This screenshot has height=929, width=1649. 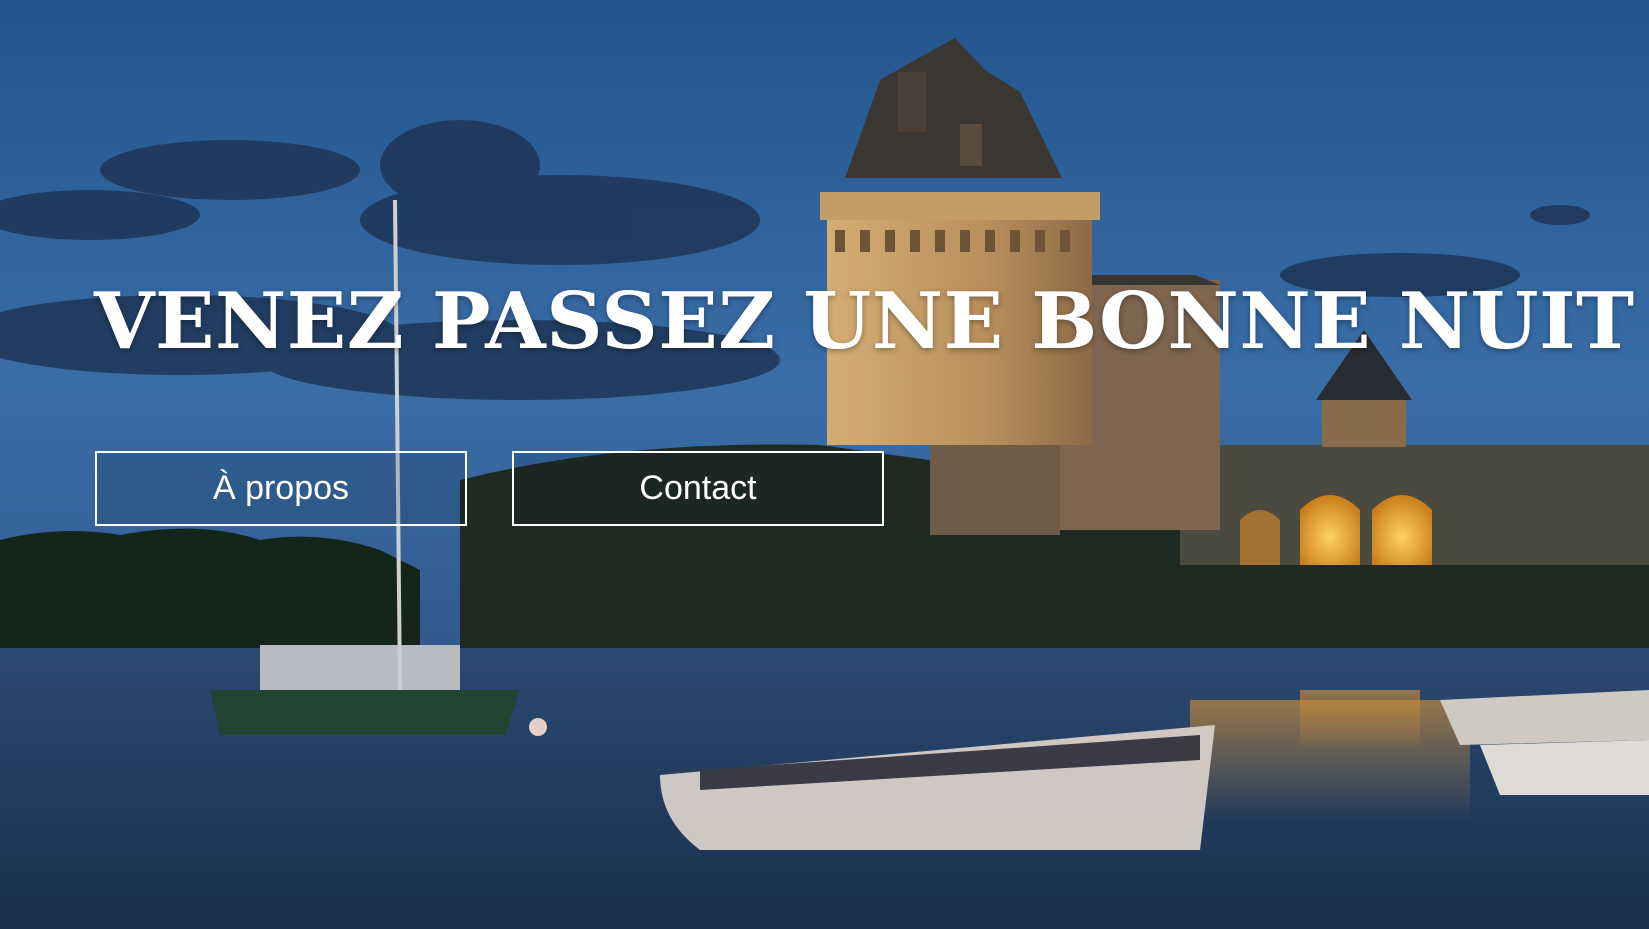 What do you see at coordinates (281, 488) in the screenshot?
I see `about-button: À propos` at bounding box center [281, 488].